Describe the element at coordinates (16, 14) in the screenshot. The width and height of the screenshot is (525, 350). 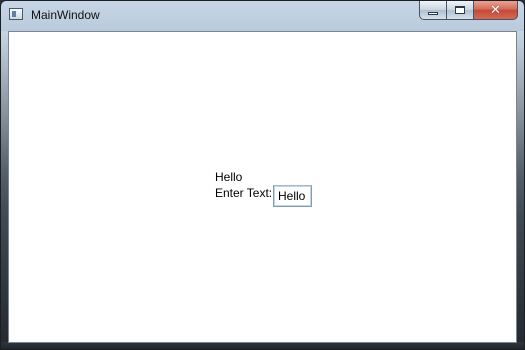
I see `window-icon` at that location.